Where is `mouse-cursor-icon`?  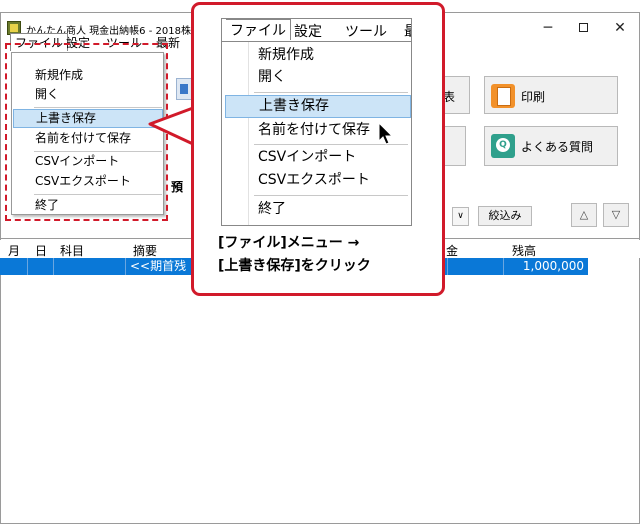
mouse-cursor-icon is located at coordinates (386, 133).